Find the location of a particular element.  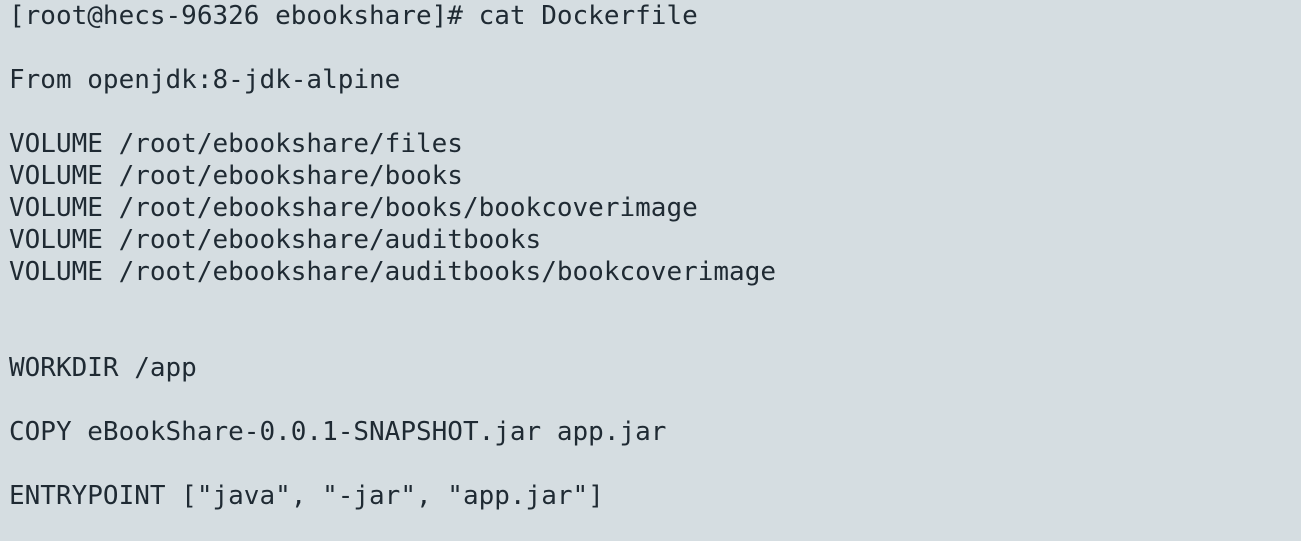

terminal-line-from: From openjdk:8-jdk-alpine is located at coordinates (205, 80).